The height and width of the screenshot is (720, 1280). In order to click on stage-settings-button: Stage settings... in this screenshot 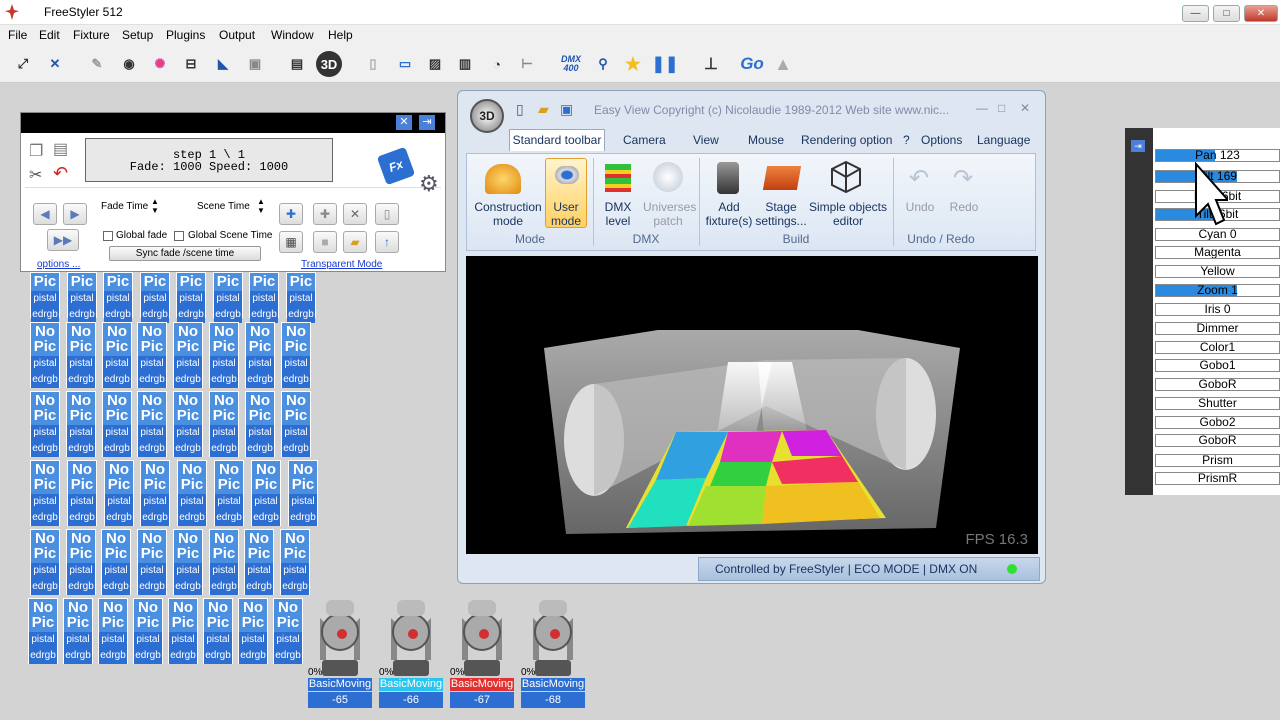, I will do `click(781, 214)`.